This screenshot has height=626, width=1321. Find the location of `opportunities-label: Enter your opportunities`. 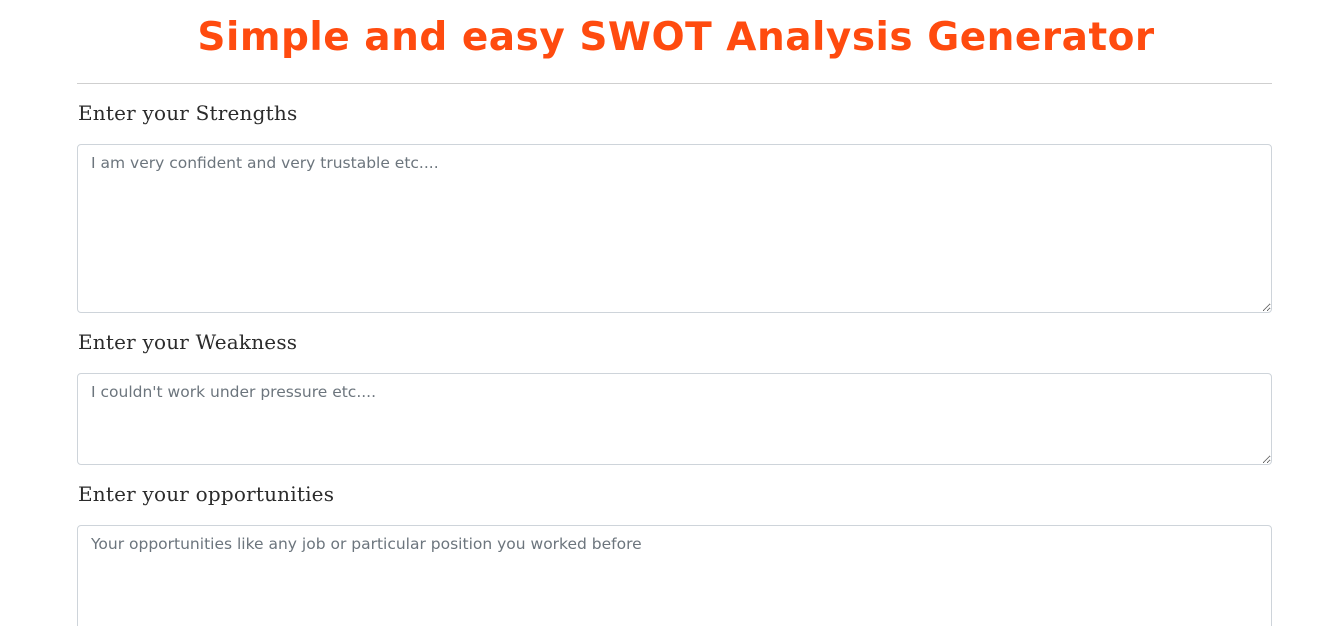

opportunities-label: Enter your opportunities is located at coordinates (206, 494).